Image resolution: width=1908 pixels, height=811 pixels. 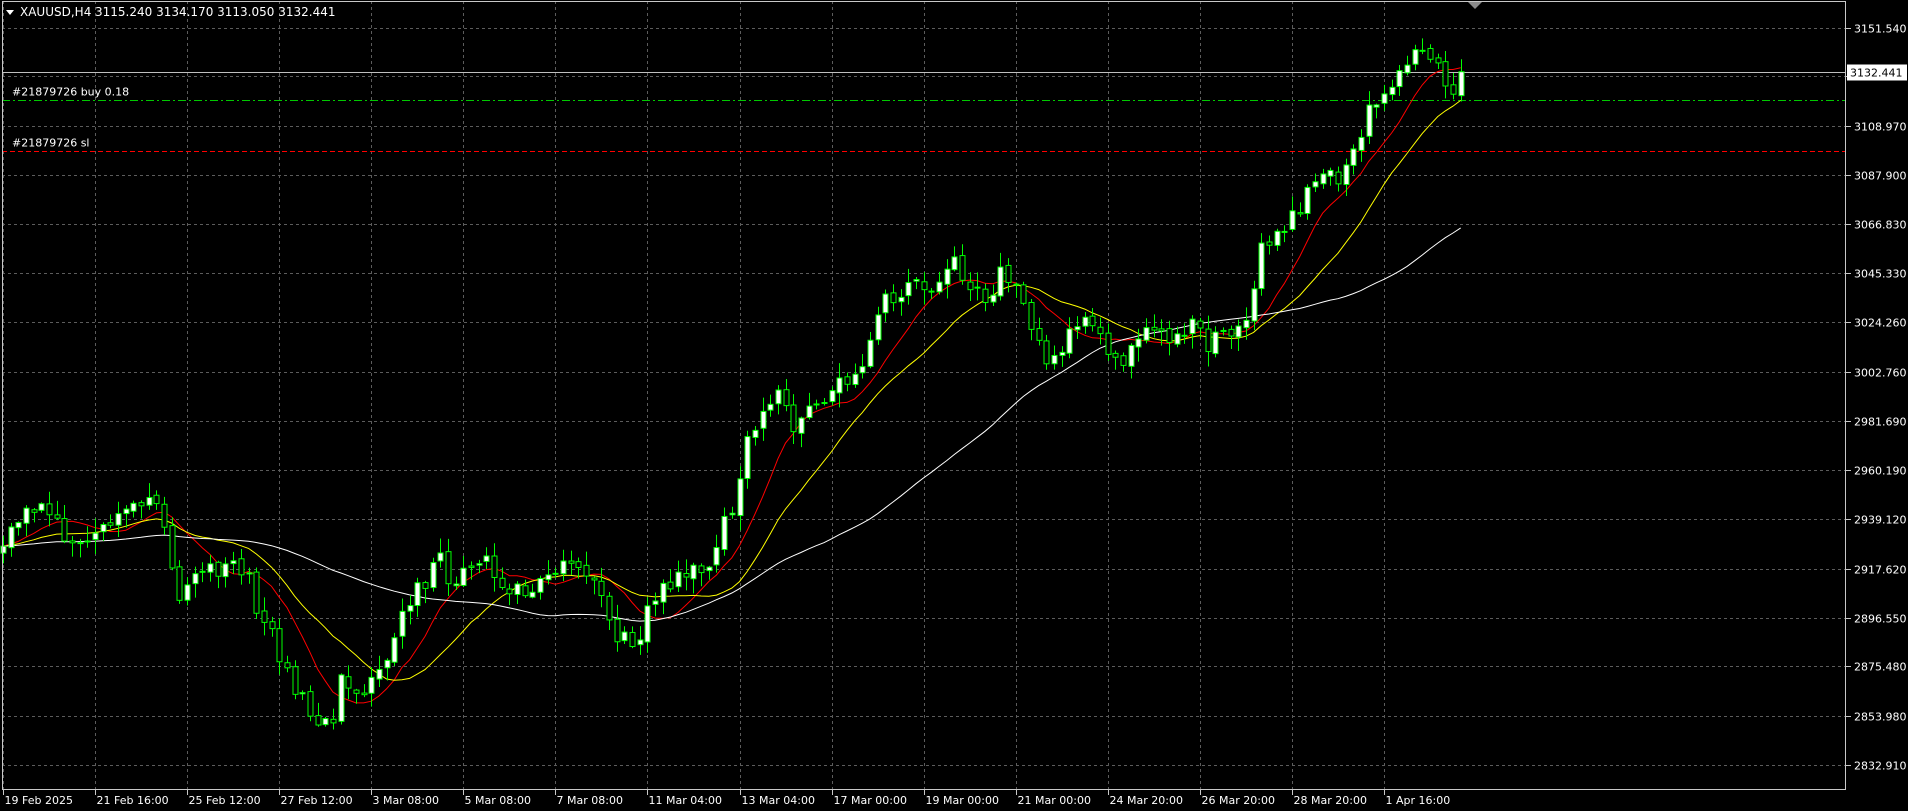 What do you see at coordinates (55, 12) in the screenshot?
I see `symbol-label: XAUUSD,H4` at bounding box center [55, 12].